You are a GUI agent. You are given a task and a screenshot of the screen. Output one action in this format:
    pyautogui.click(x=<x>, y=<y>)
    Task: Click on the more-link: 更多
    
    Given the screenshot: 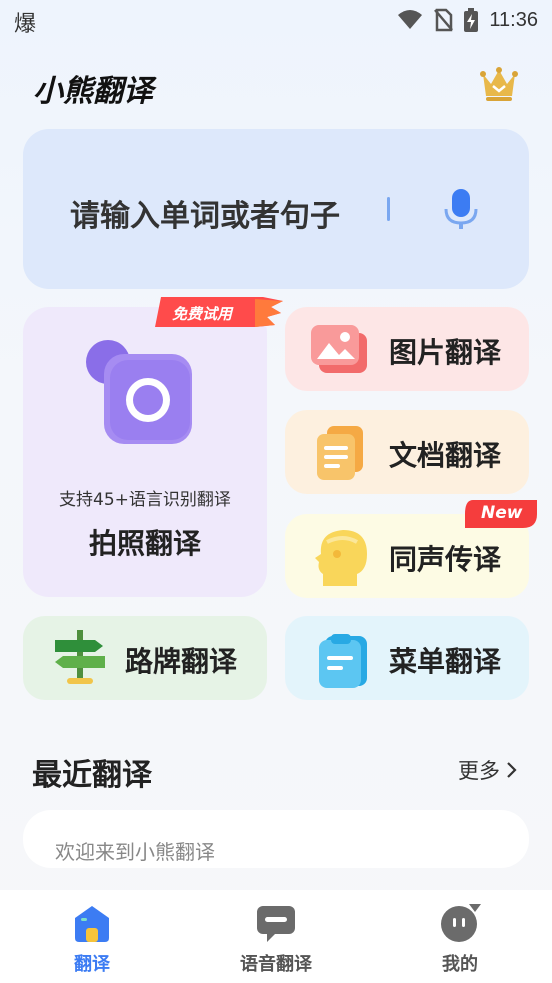 What is the action you would take?
    pyautogui.click(x=488, y=770)
    